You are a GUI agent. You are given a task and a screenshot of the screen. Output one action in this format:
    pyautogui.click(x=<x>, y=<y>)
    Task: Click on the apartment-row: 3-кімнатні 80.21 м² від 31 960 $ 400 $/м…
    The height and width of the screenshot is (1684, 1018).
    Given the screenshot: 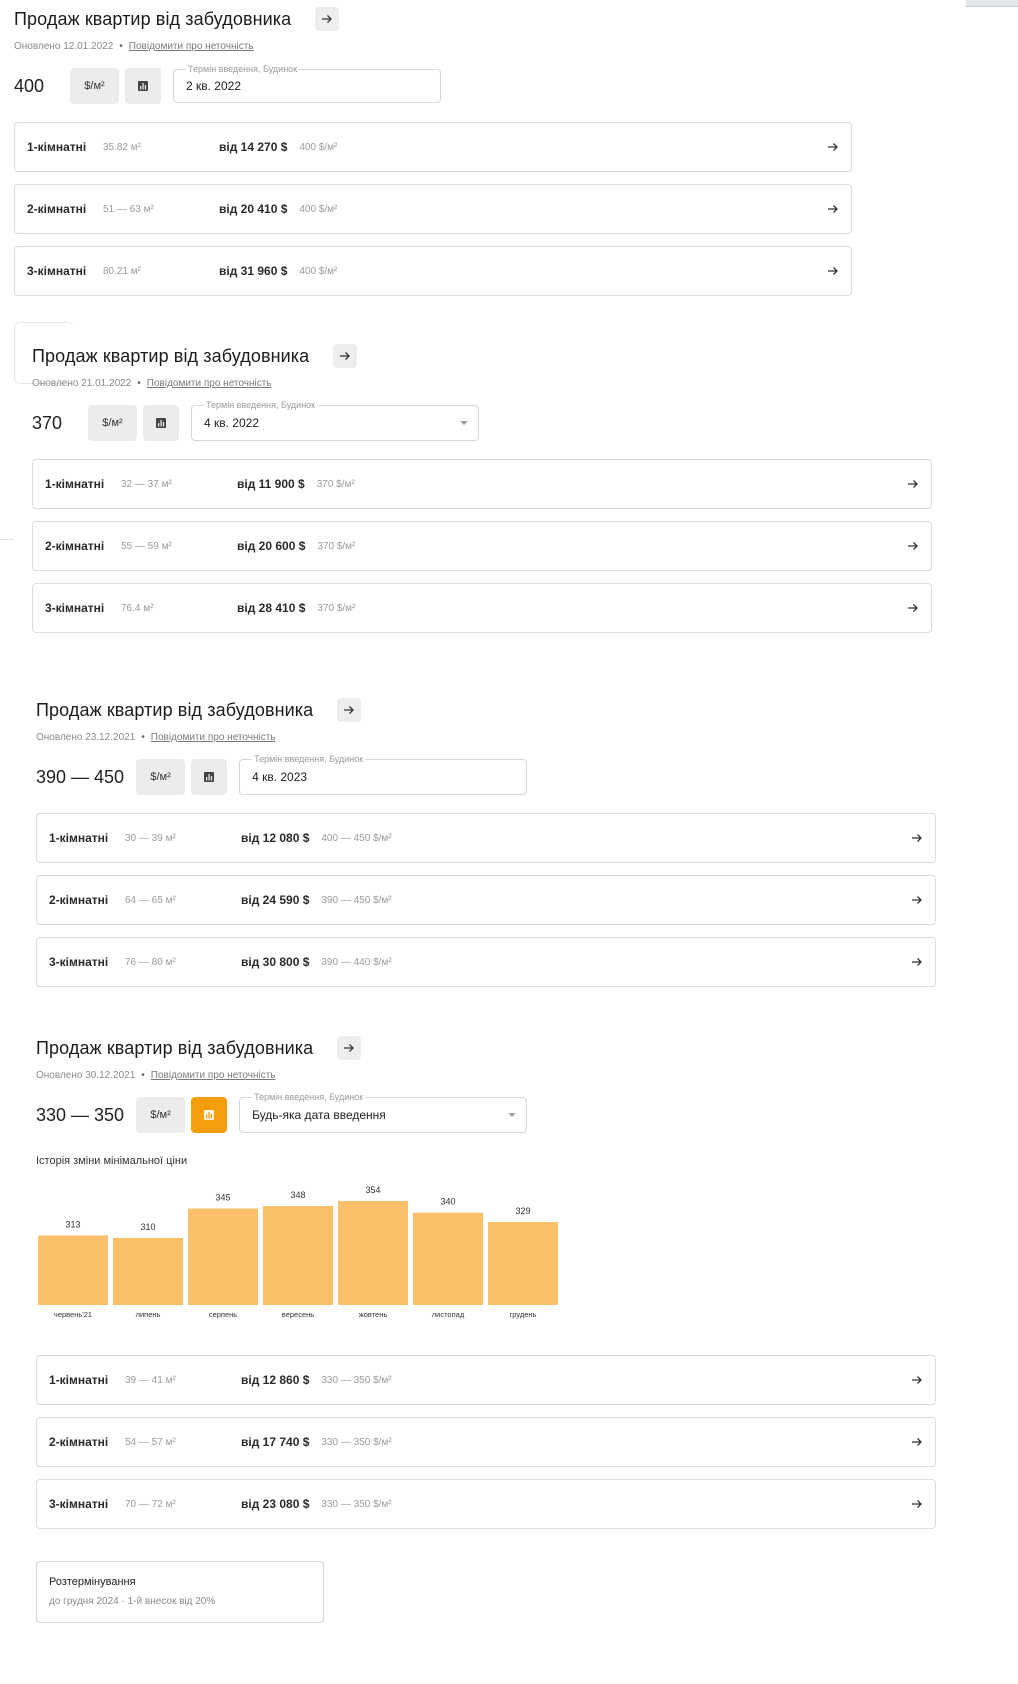 What is the action you would take?
    pyautogui.click(x=433, y=271)
    